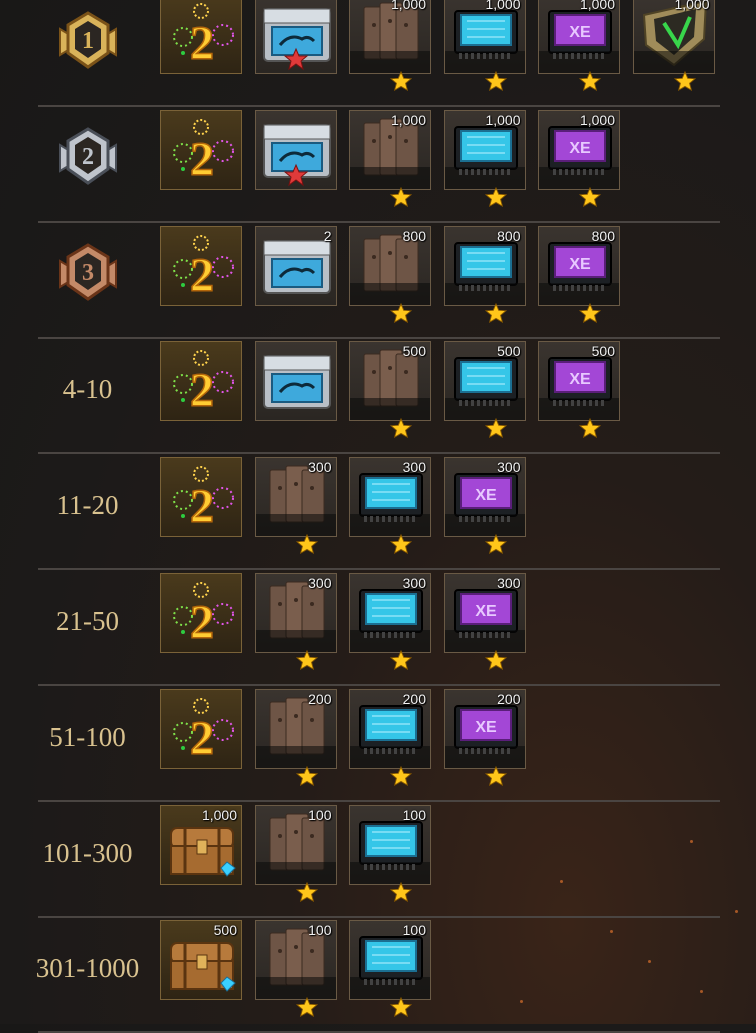  What do you see at coordinates (603, 235) in the screenshot?
I see `item-quantity: 800` at bounding box center [603, 235].